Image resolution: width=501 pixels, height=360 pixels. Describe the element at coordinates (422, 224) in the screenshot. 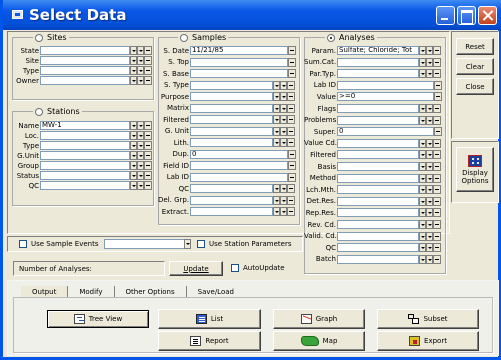

I see `analyses-rev-cd-dropdown-icon` at that location.